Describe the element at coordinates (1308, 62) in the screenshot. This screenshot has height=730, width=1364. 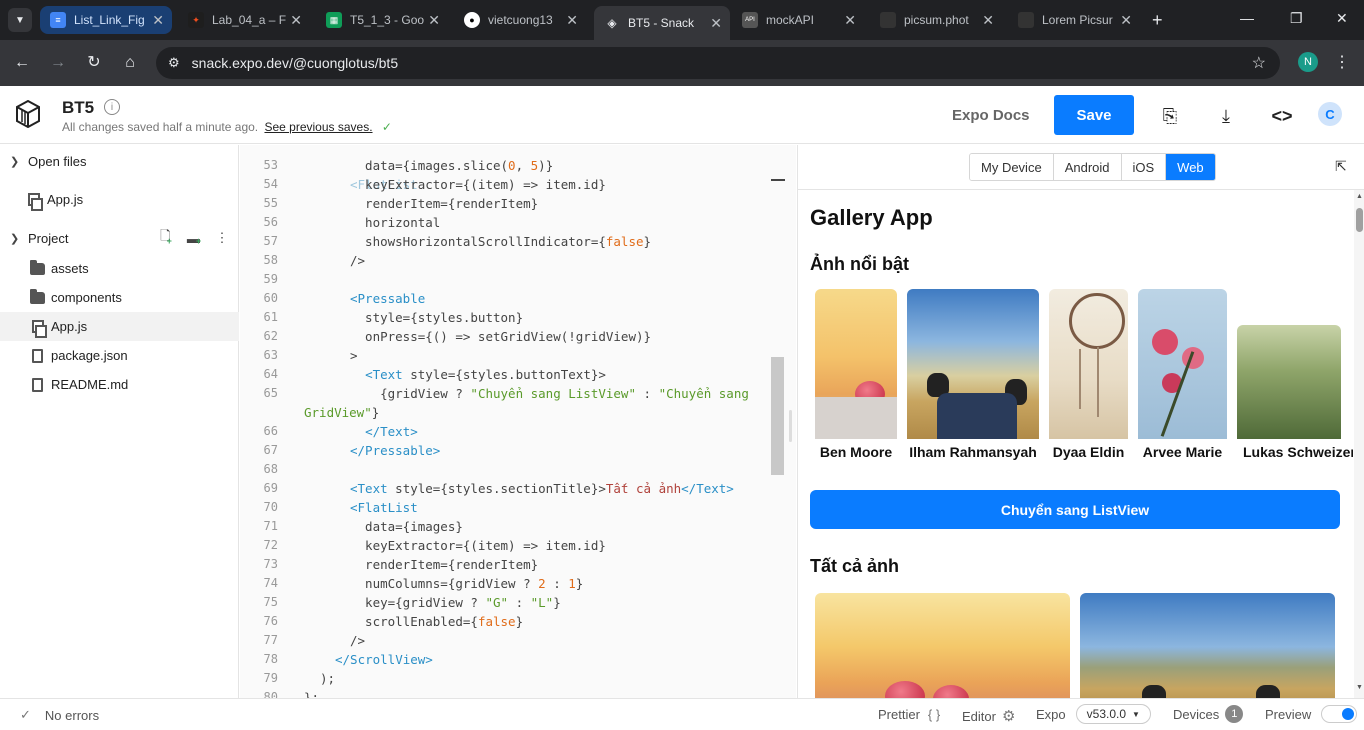
I see `profile-avatar: N` at that location.